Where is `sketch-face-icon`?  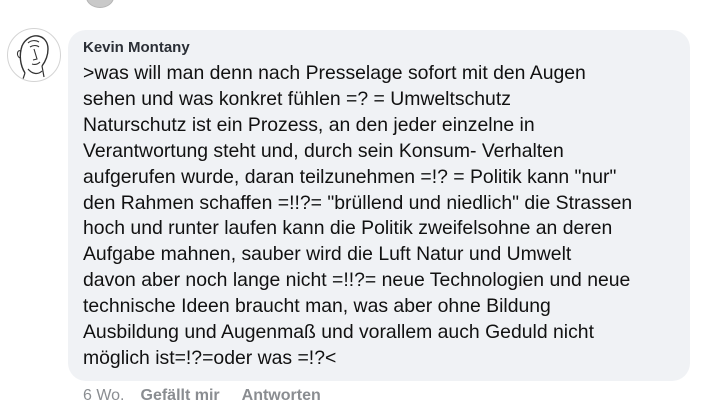 sketch-face-icon is located at coordinates (32, 57).